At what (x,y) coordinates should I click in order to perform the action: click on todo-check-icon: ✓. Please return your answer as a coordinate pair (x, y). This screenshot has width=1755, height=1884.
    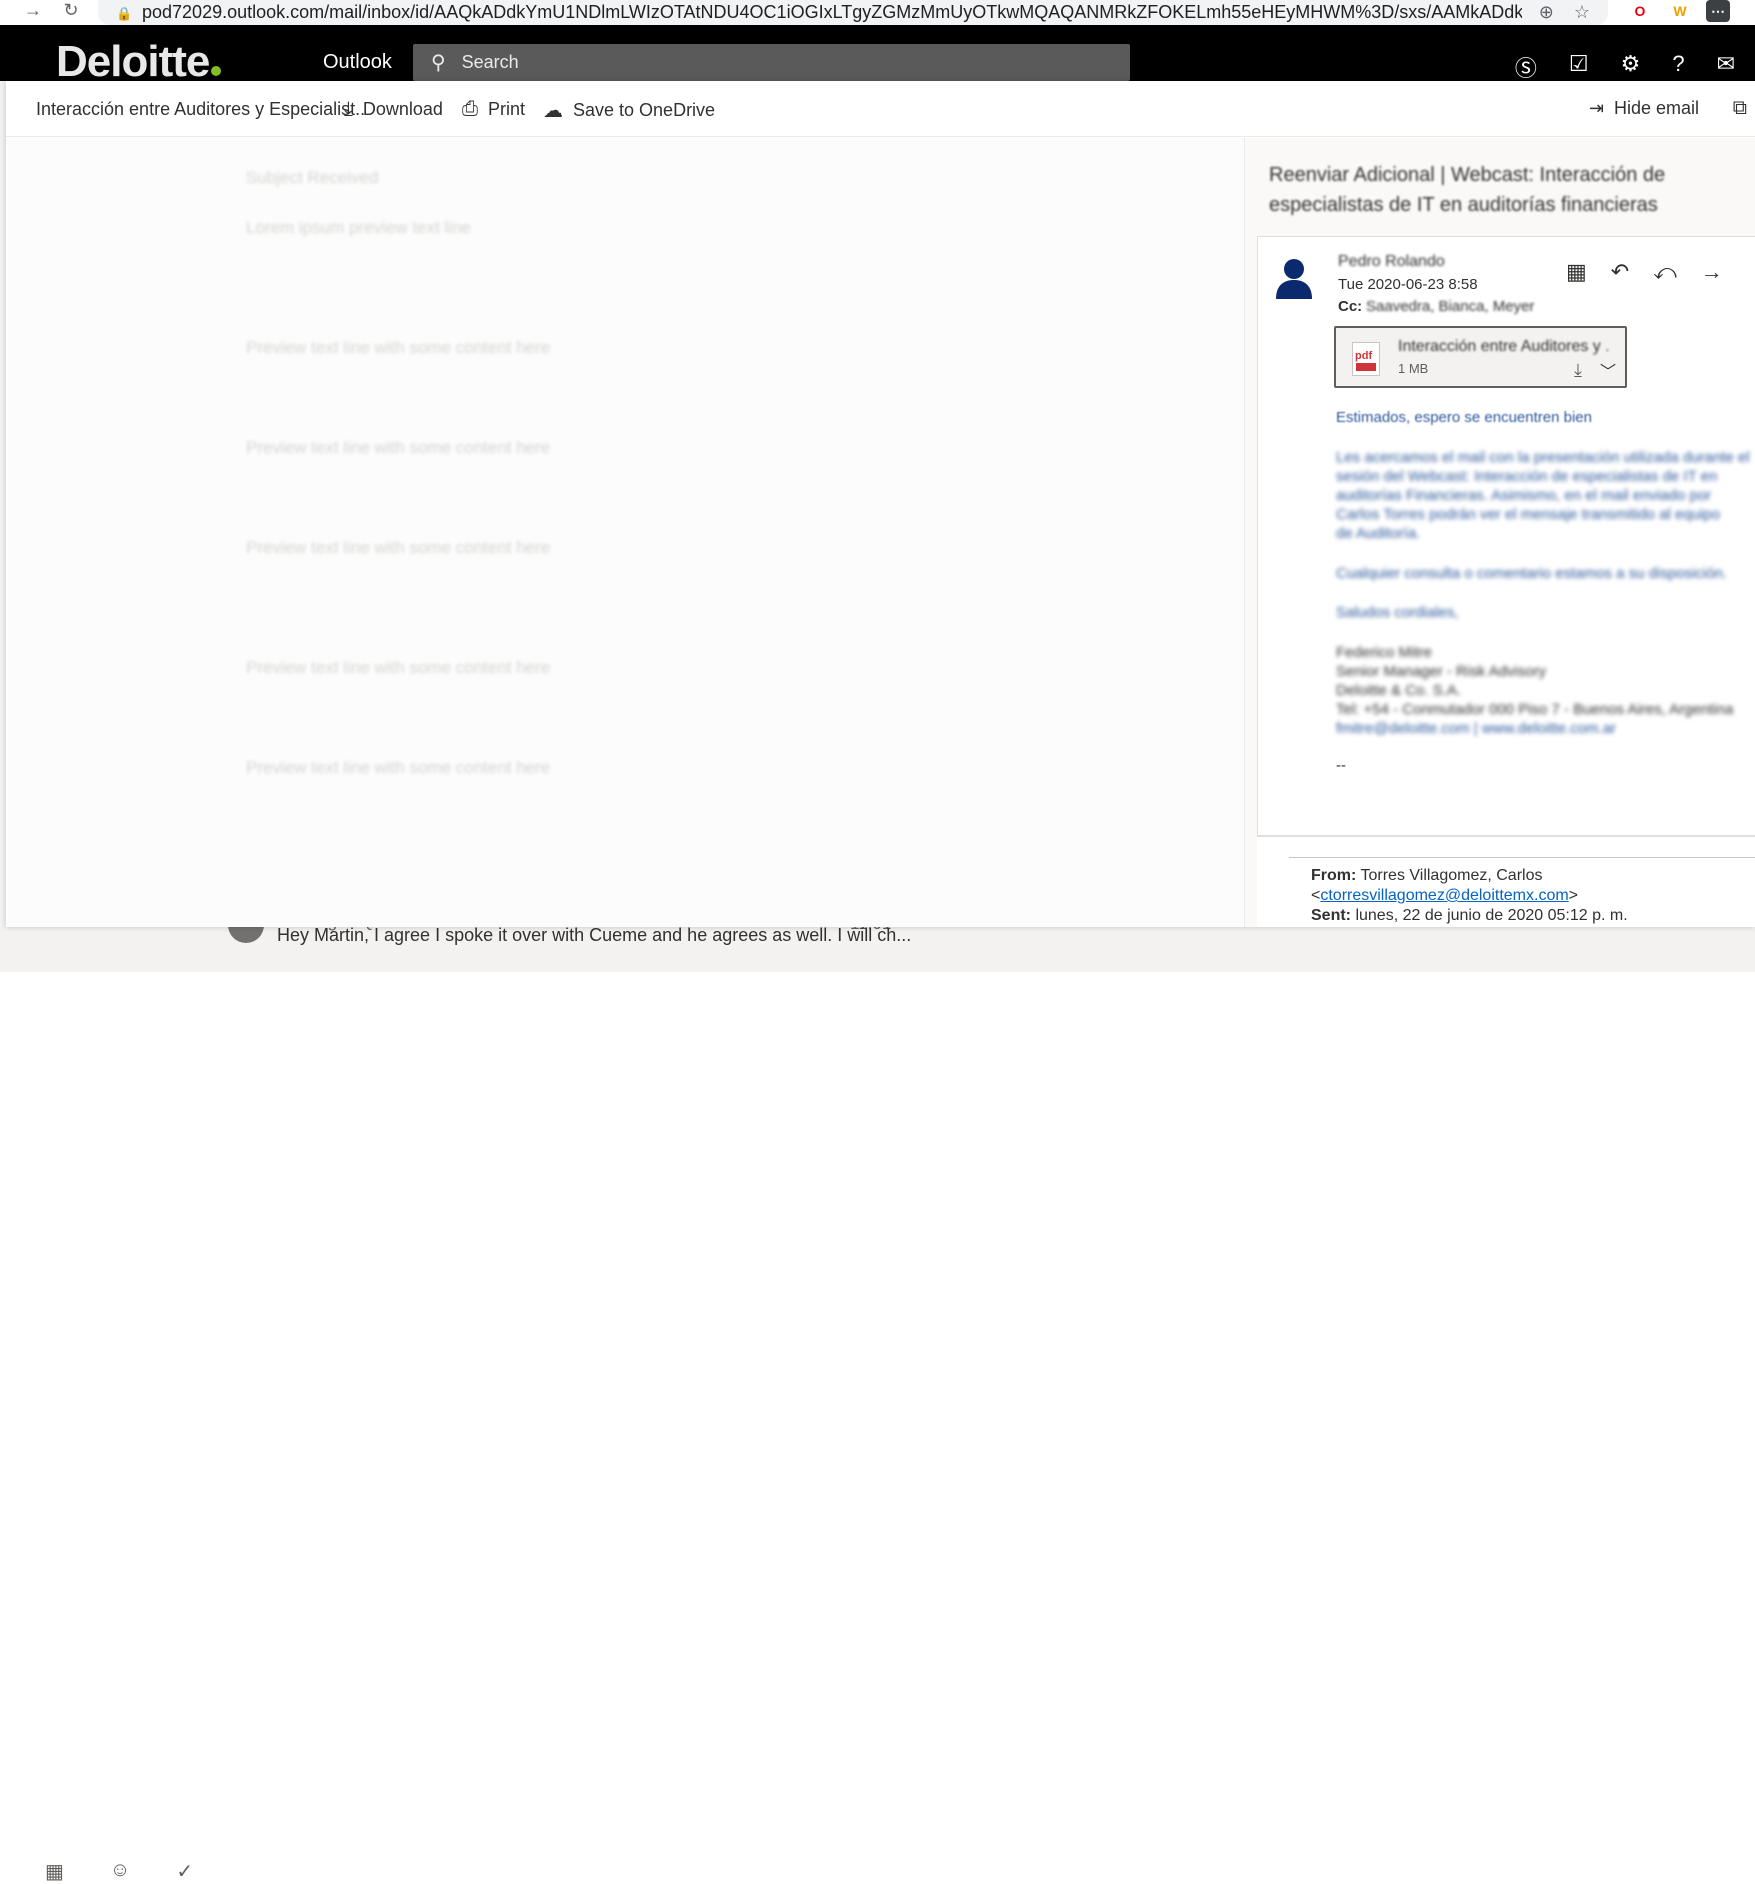
    Looking at the image, I should click on (184, 1871).